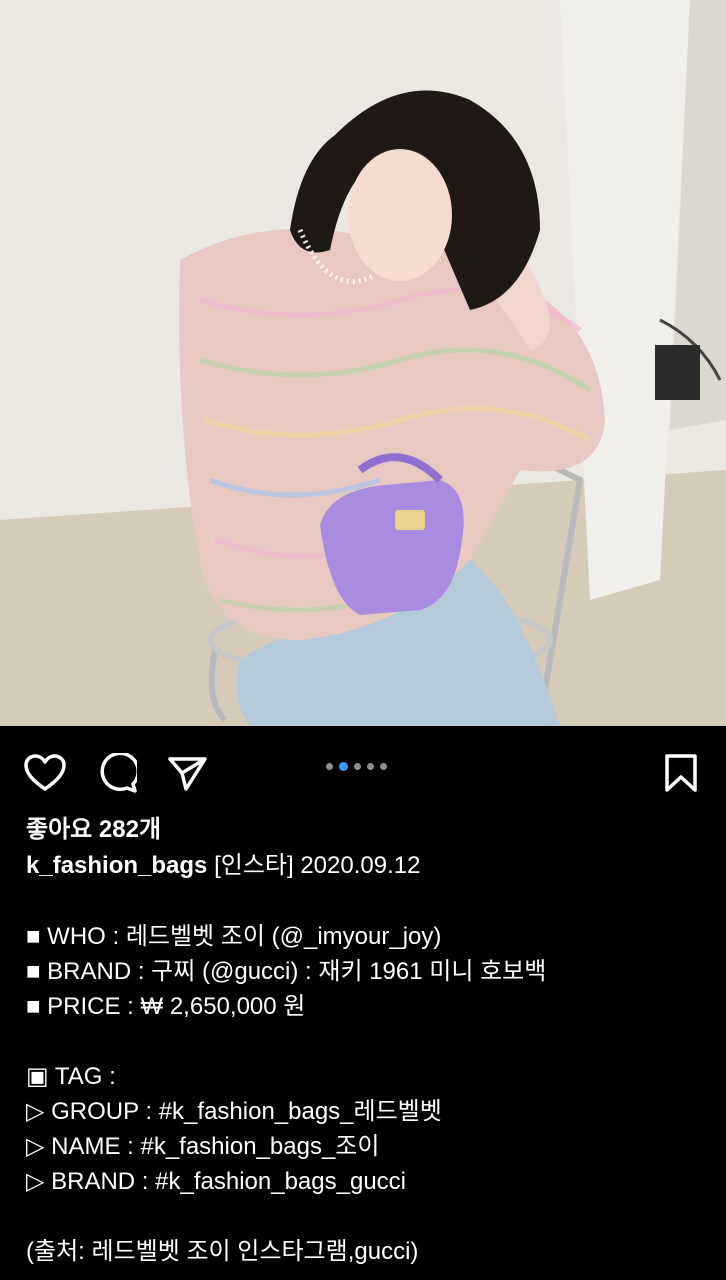 The height and width of the screenshot is (1280, 726). I want to click on detail-who: ■ WHO : 레드벨벳 조이 (@_imyour_joy), so click(234, 936).